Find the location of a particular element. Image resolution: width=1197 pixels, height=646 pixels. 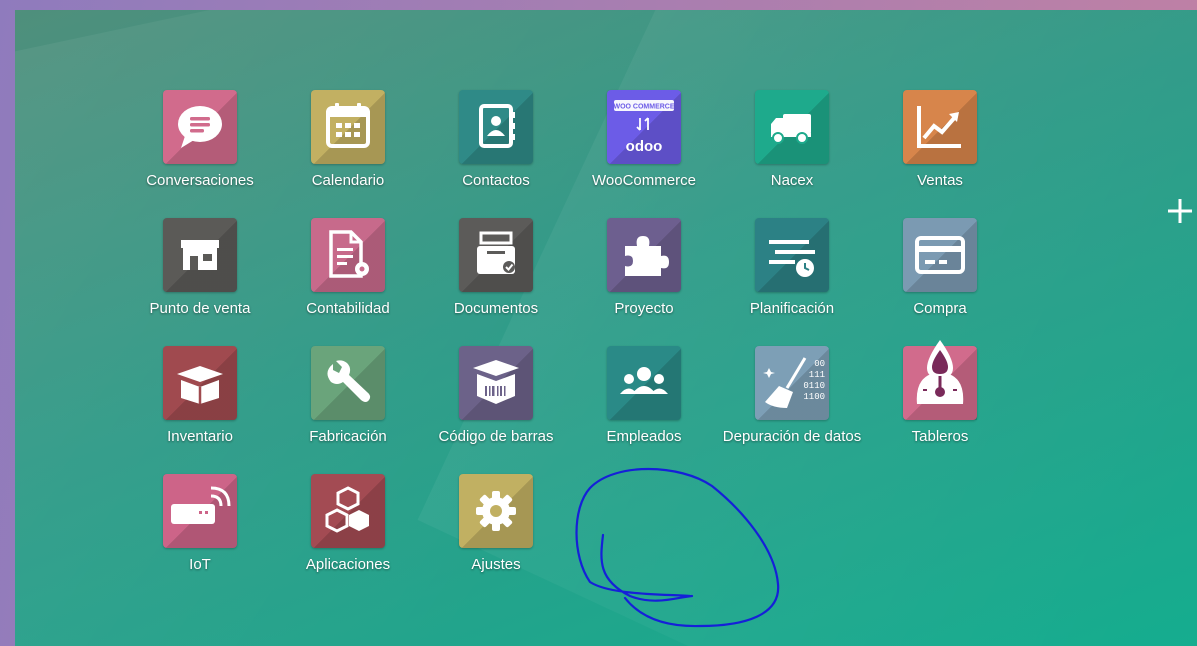

app-contabilidad: Contabilidad is located at coordinates (348, 273).